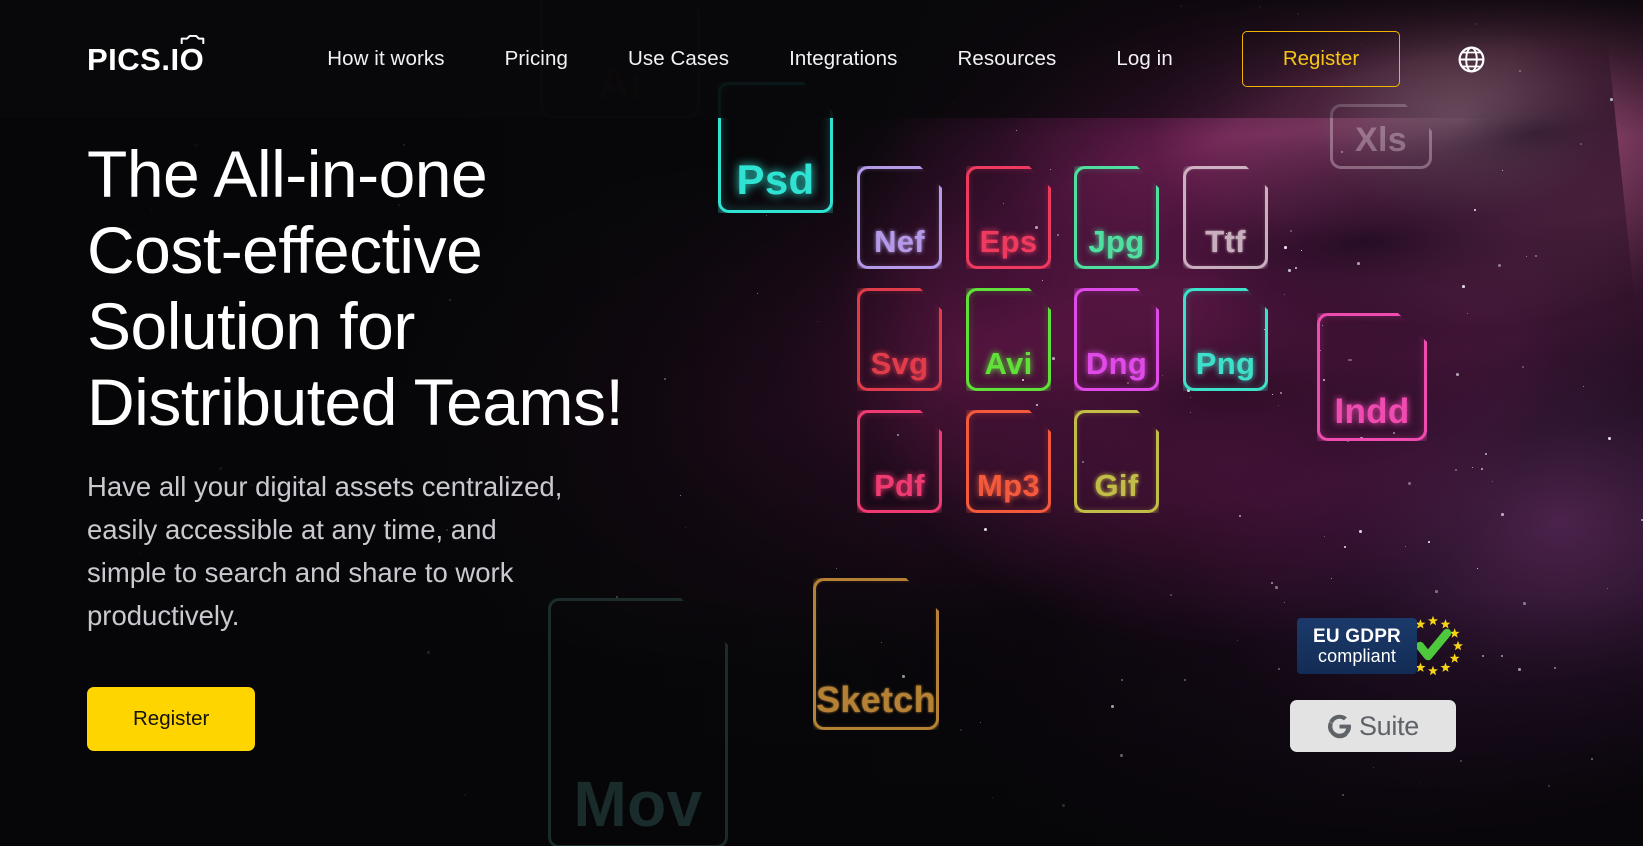 This screenshot has width=1643, height=846. I want to click on gdpr-plate: EU GDPR compliant, so click(1357, 646).